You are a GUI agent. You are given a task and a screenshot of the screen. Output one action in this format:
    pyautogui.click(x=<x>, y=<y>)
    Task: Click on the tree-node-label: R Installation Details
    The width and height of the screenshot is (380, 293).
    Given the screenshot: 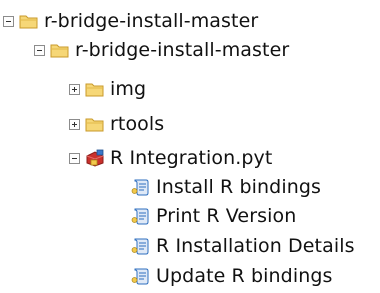 What is the action you would take?
    pyautogui.click(x=255, y=246)
    